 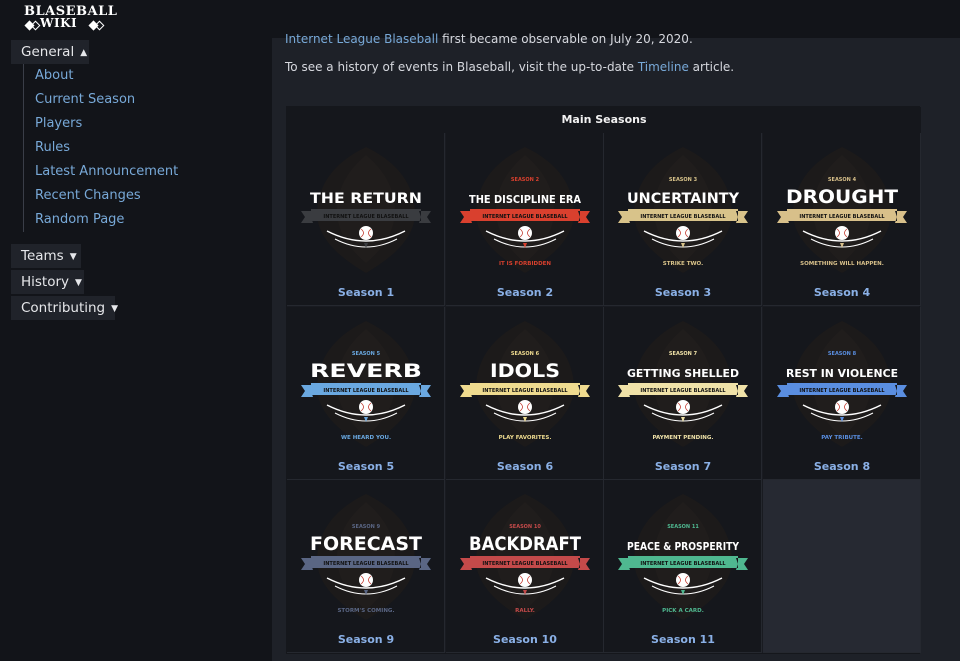 What do you see at coordinates (113, 124) in the screenshot?
I see `nav-item-players: Players` at bounding box center [113, 124].